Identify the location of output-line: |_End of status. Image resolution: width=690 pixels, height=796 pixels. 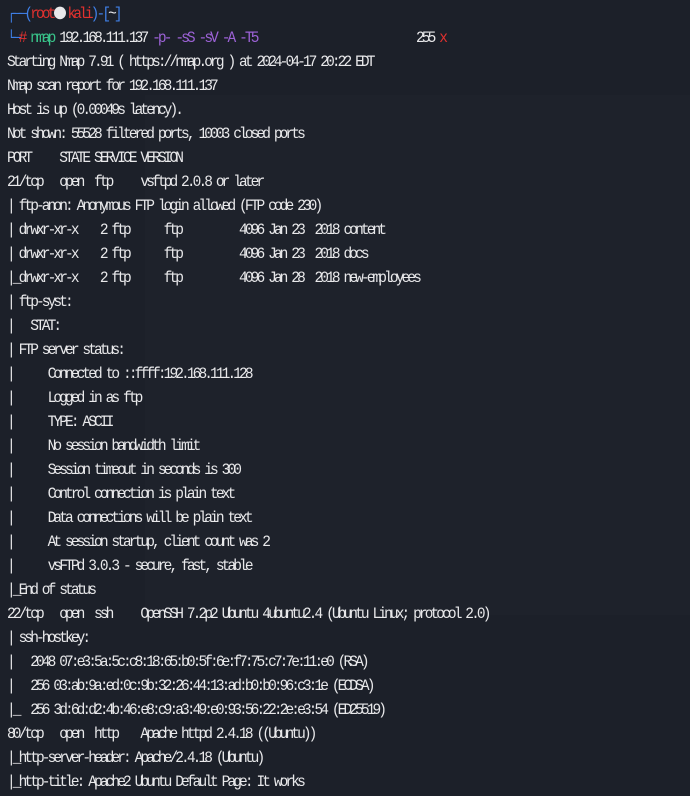
(52, 591).